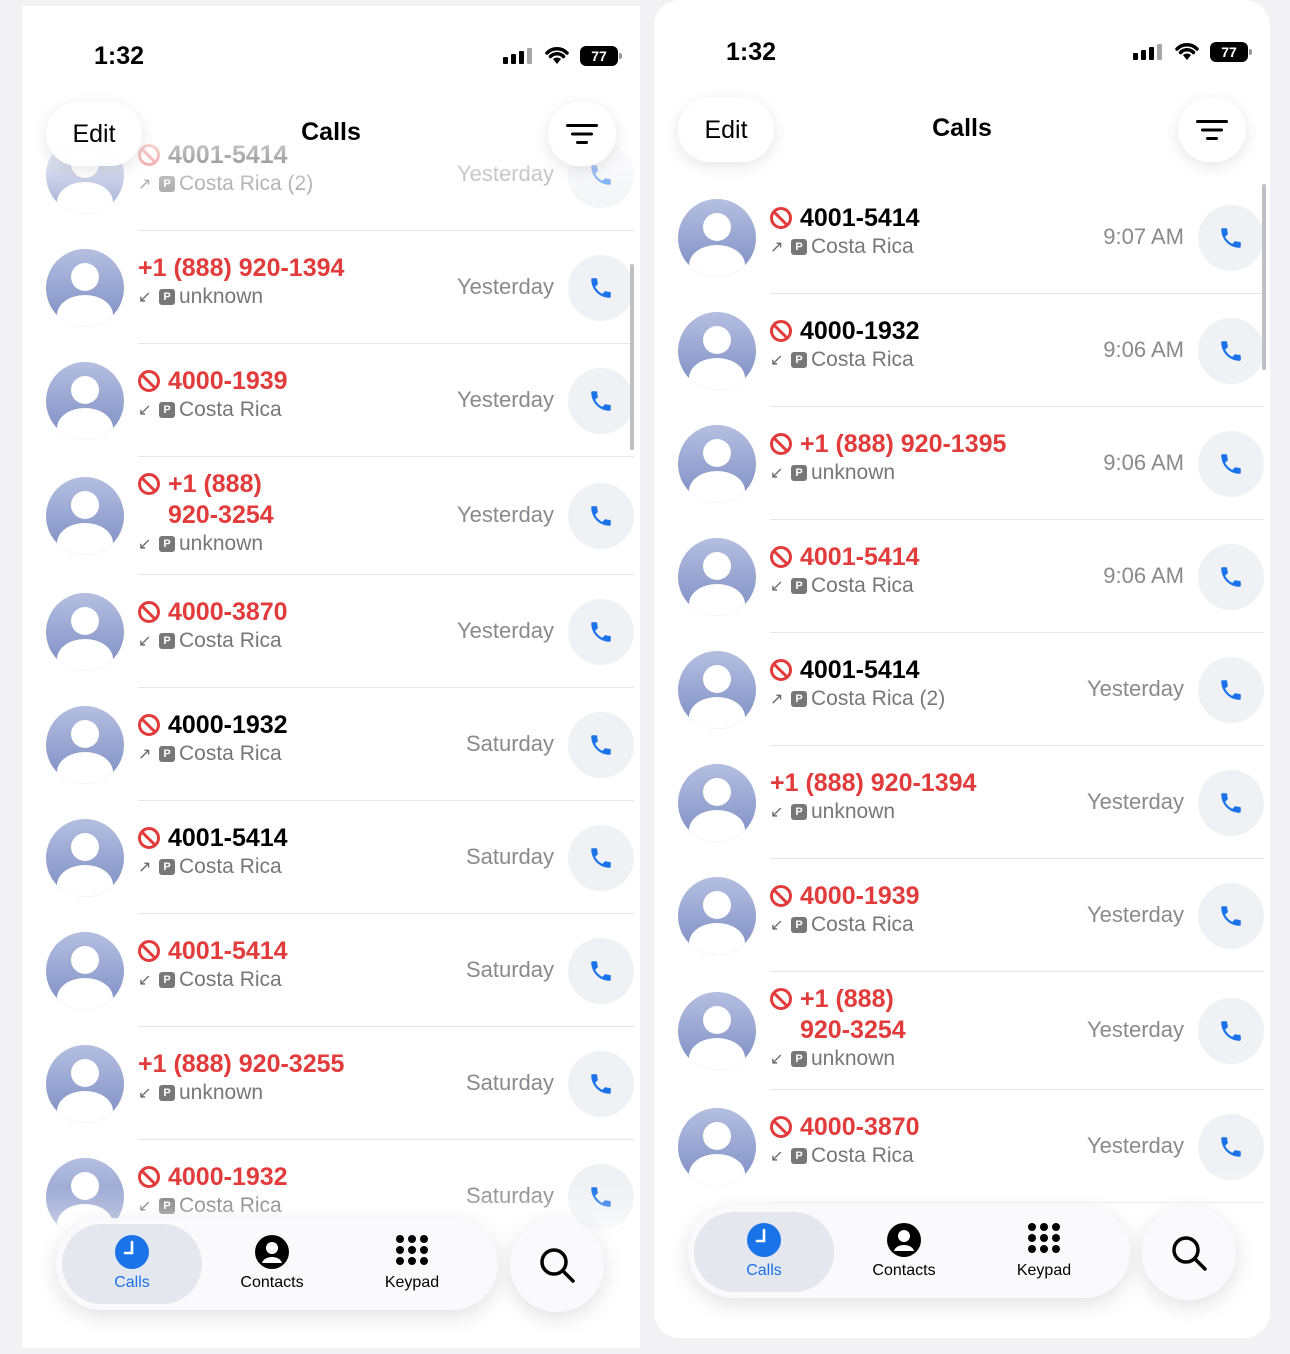 The height and width of the screenshot is (1354, 1290). I want to click on nav-header: Edit Calls, so click(962, 138).